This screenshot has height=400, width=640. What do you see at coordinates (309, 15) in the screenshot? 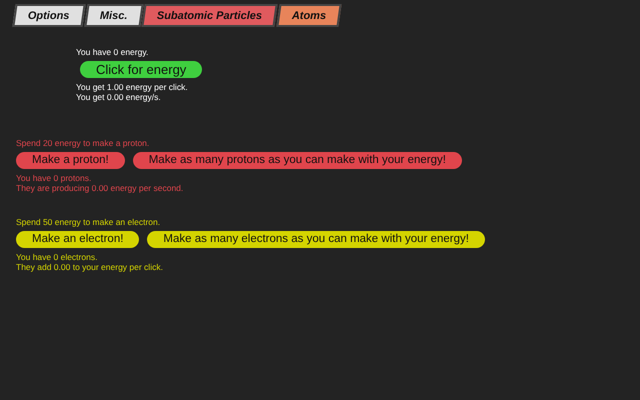
I see `tab: Atoms` at bounding box center [309, 15].